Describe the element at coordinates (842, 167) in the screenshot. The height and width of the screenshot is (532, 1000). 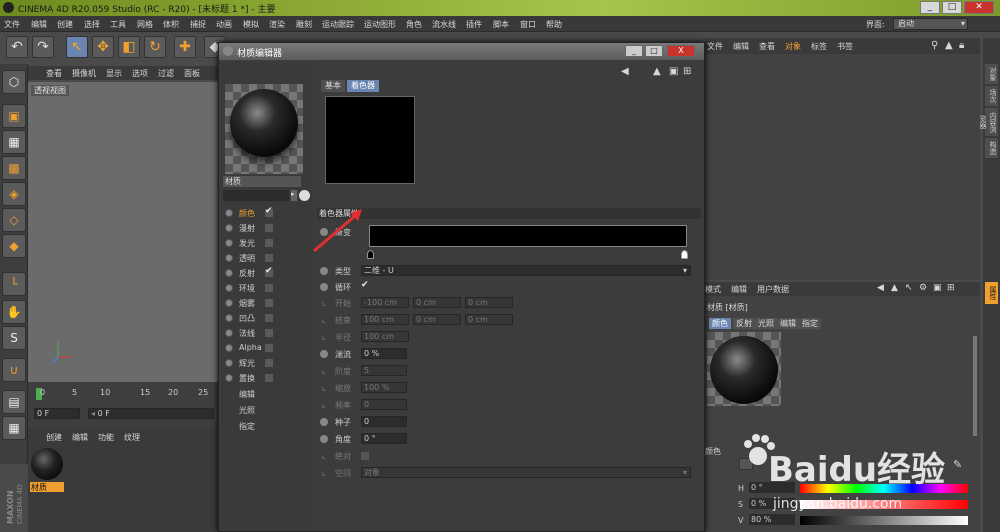
I see `object-manager` at that location.